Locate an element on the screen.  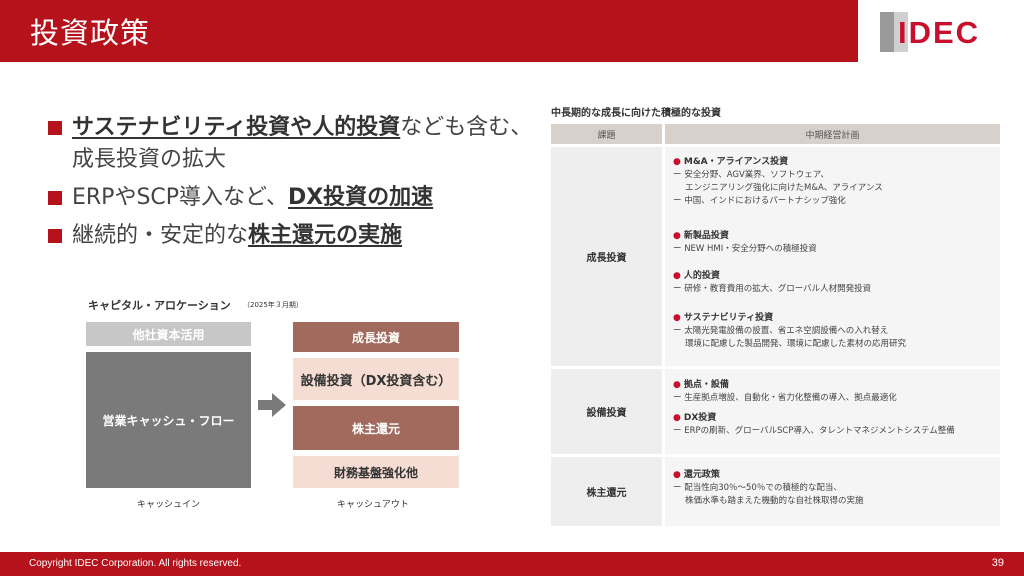
logo-mark-dark is located at coordinates (887, 32).